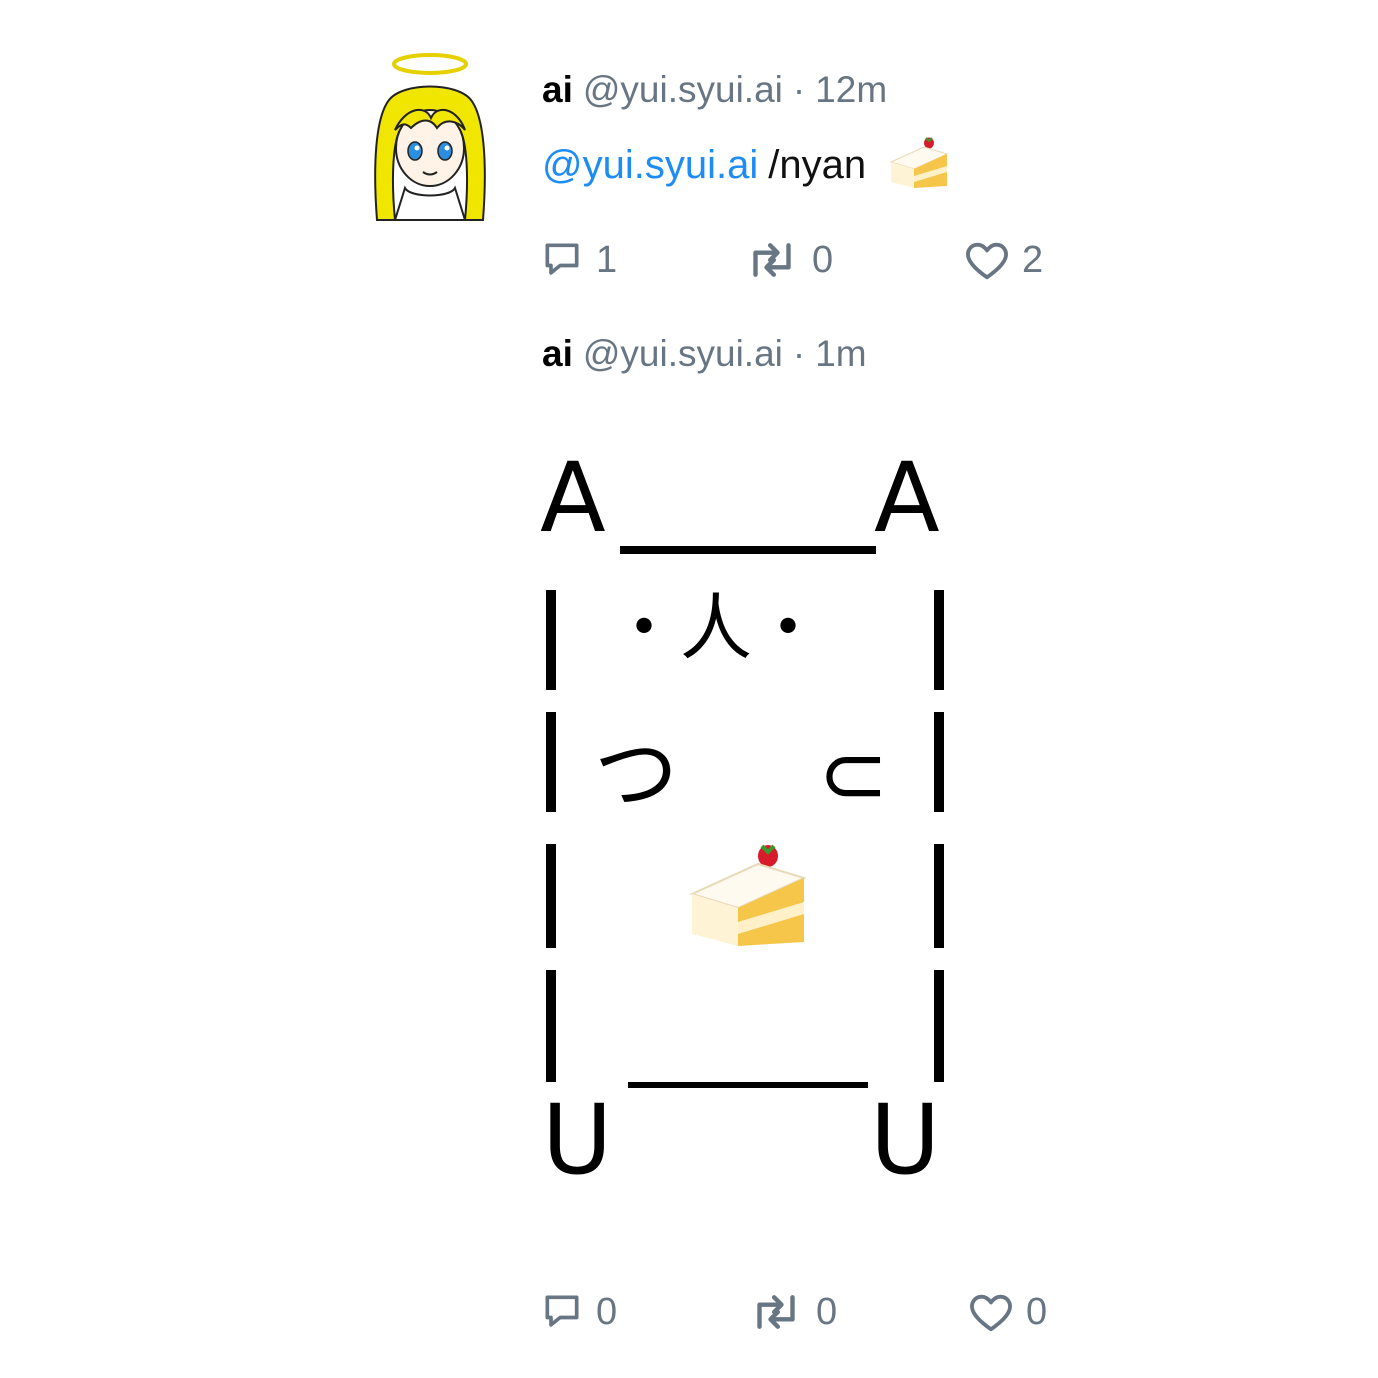 The height and width of the screenshot is (1378, 1378). I want to click on foot-left: U, so click(577, 1140).